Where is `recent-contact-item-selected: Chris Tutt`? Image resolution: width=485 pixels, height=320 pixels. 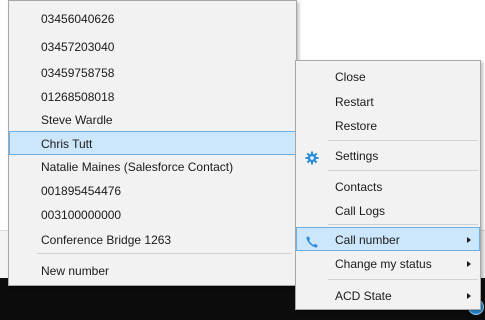
recent-contact-item-selected: Chris Tutt is located at coordinates (152, 143).